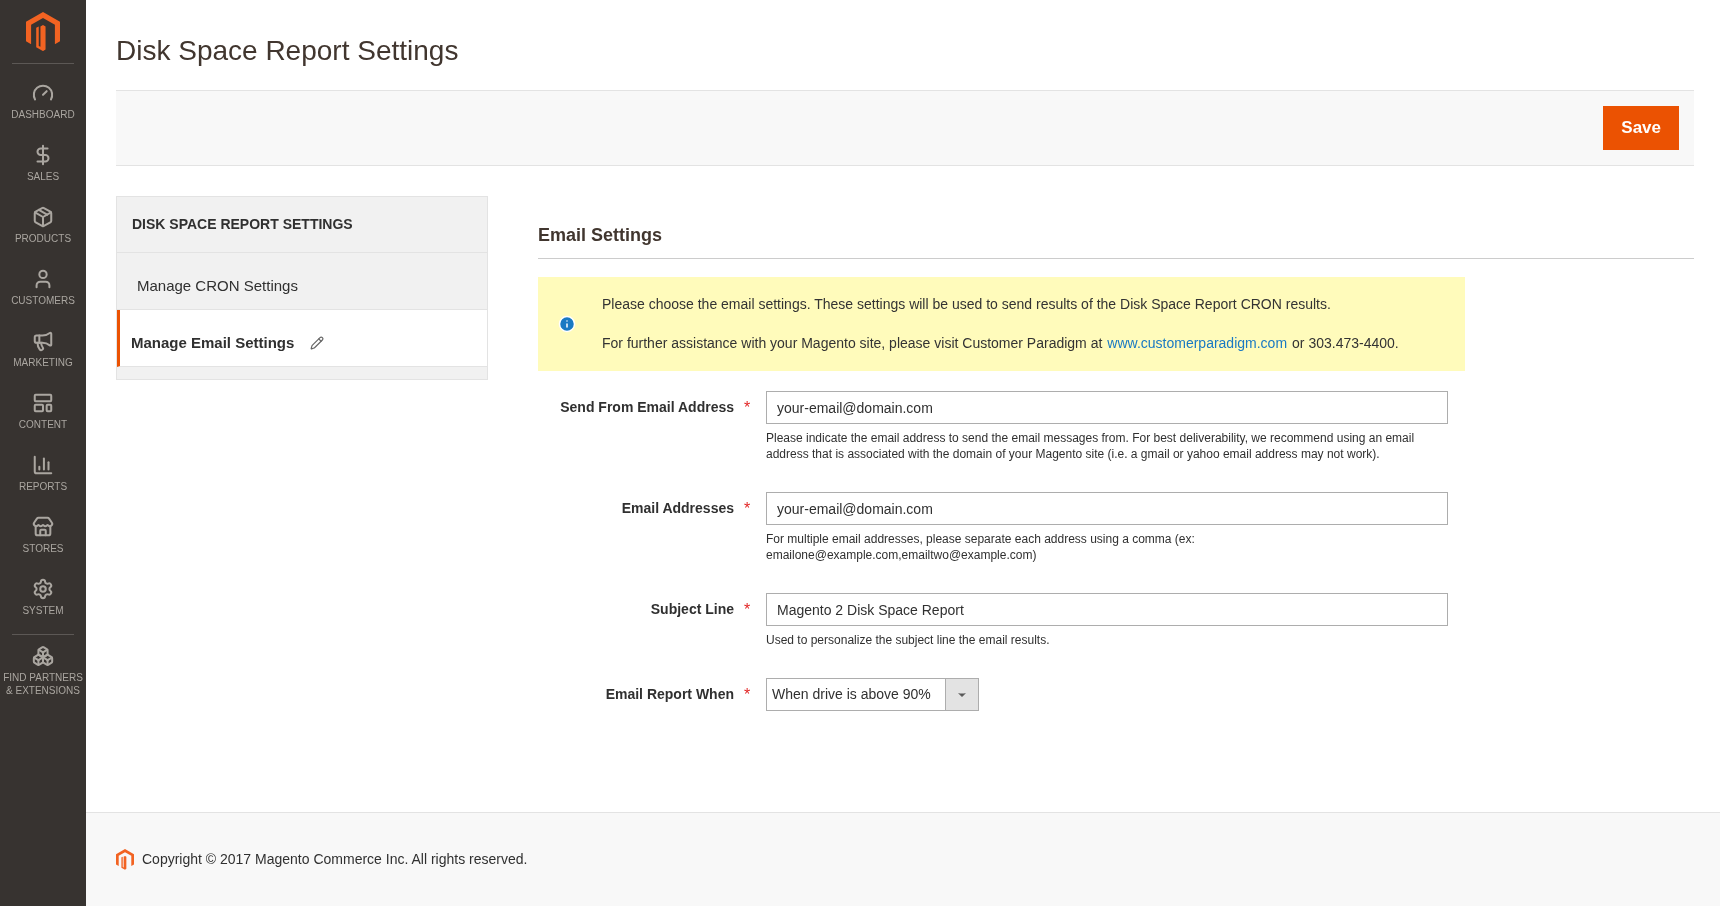 The height and width of the screenshot is (906, 1720). Describe the element at coordinates (43, 103) in the screenshot. I see `sidebar-menu-item: DASHBOARD` at that location.